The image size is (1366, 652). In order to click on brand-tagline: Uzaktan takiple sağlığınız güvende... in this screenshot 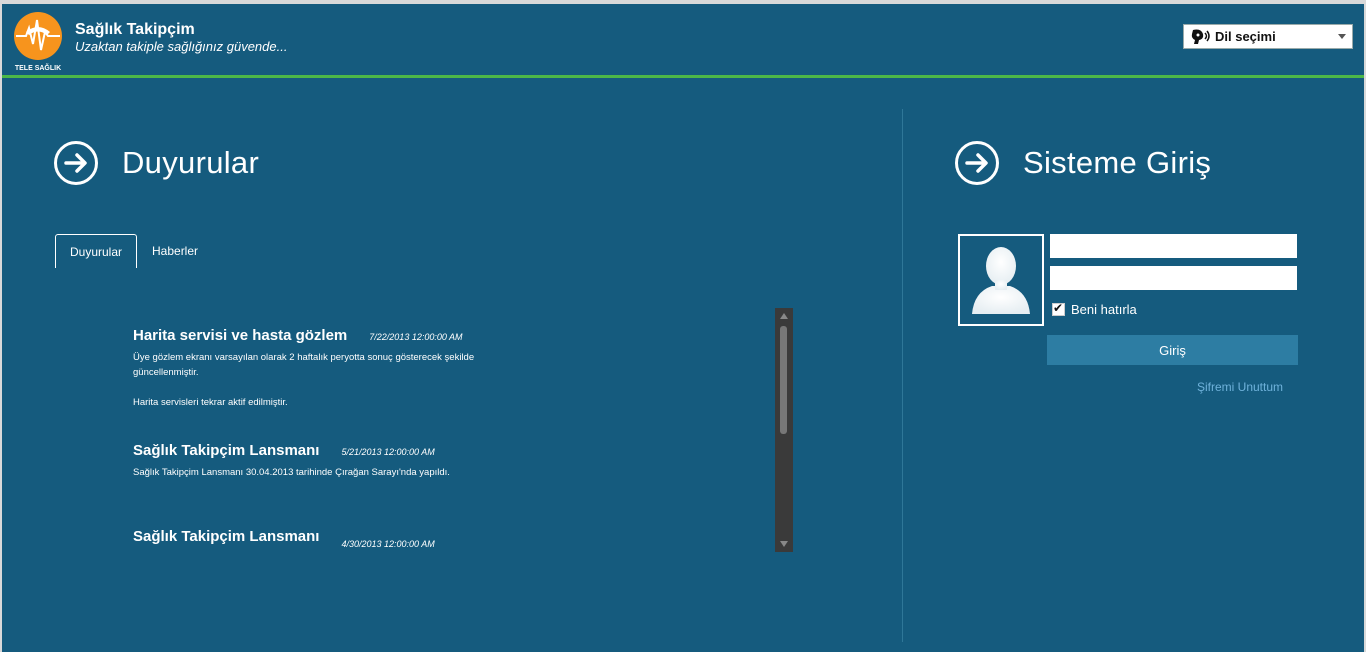, I will do `click(181, 46)`.